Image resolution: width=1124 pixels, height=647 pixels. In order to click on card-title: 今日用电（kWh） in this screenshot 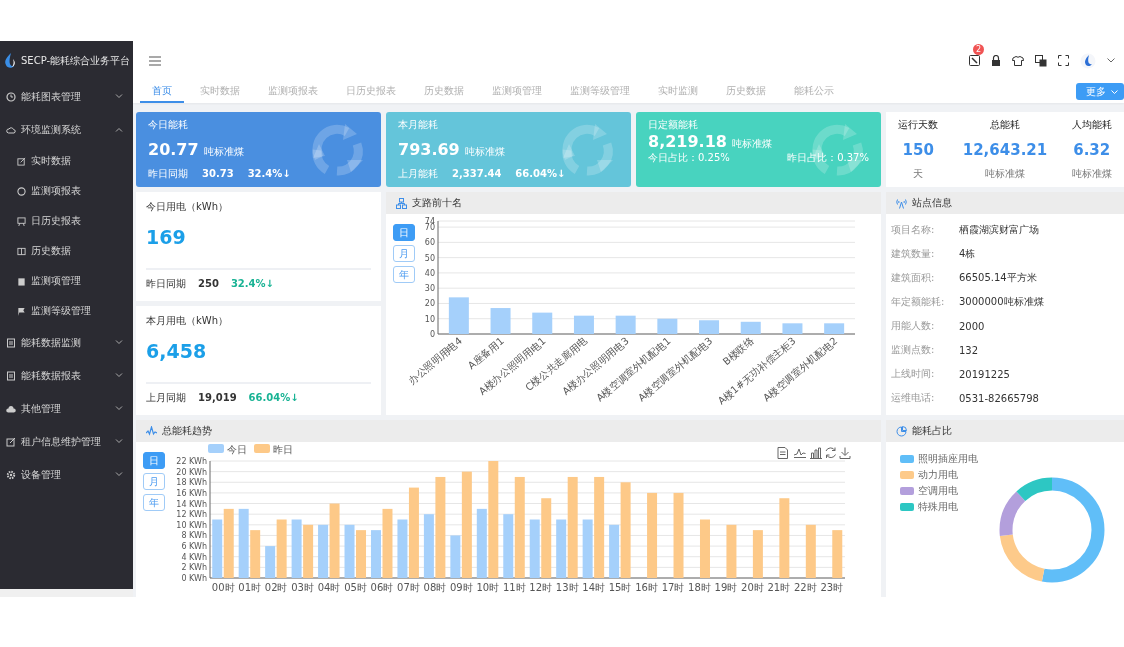, I will do `click(188, 207)`.